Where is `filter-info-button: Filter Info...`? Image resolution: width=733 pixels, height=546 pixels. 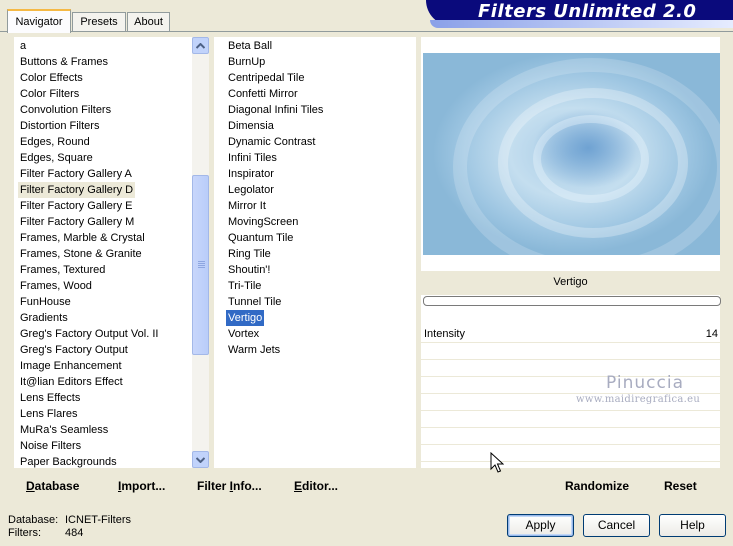 filter-info-button: Filter Info... is located at coordinates (229, 486).